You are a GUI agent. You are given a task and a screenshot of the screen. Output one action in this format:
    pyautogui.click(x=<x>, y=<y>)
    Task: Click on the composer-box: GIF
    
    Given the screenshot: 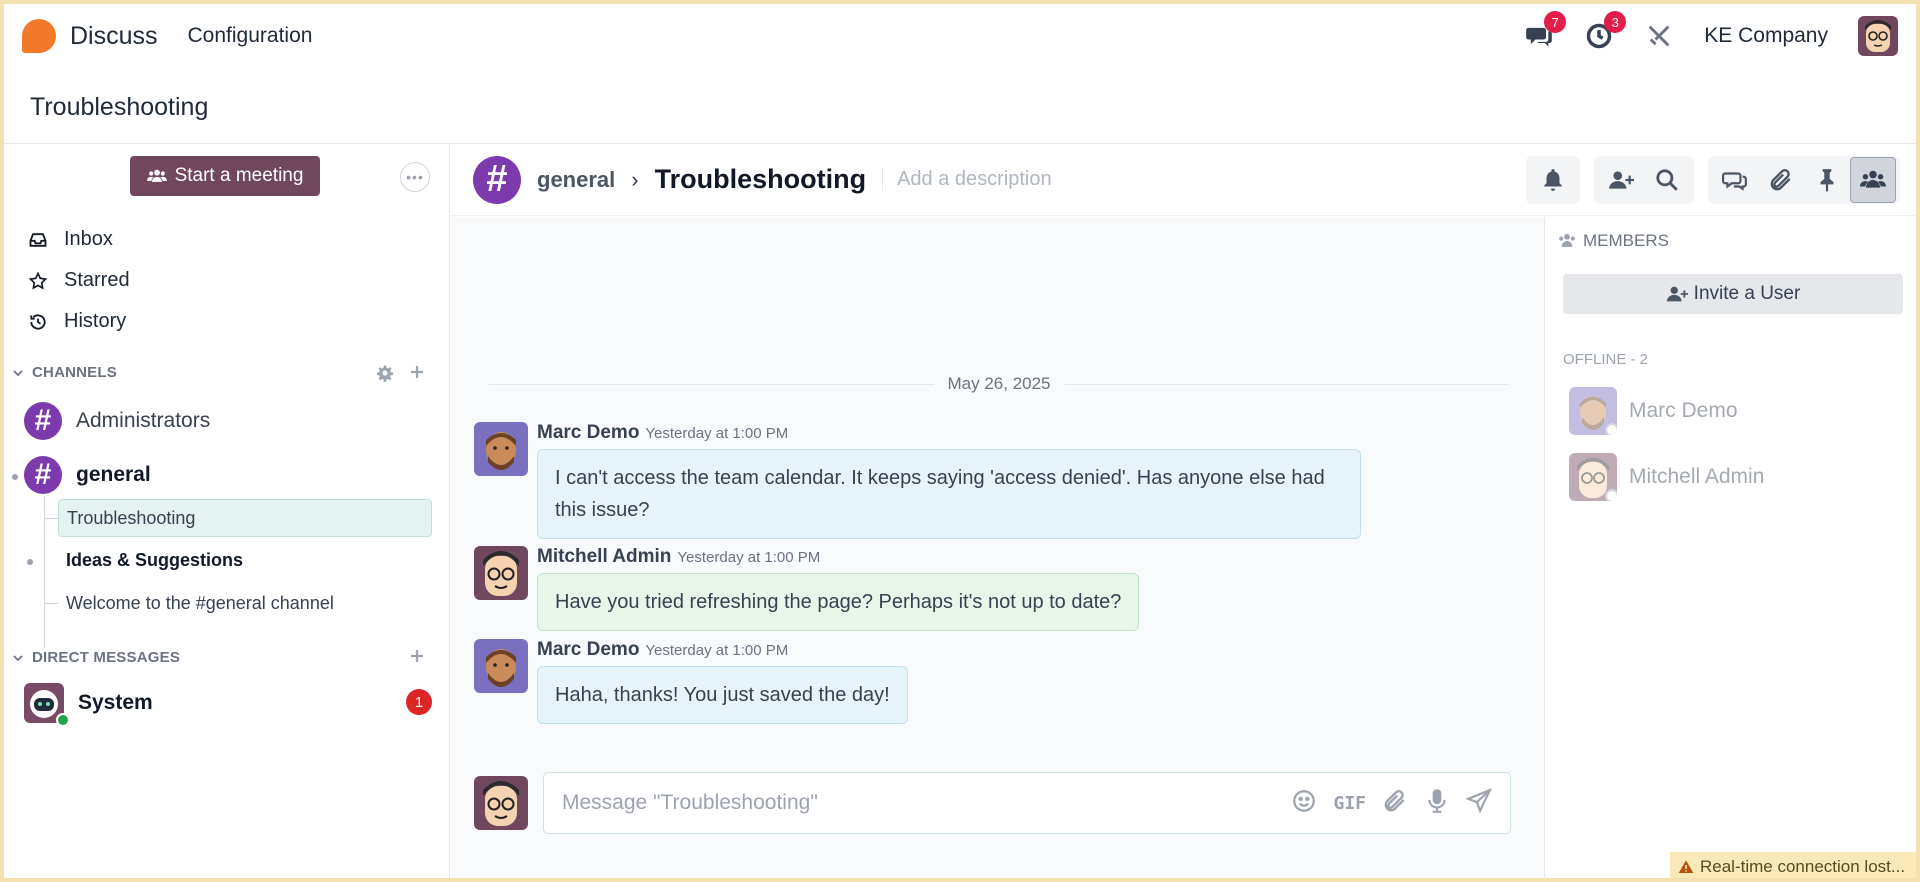 What is the action you would take?
    pyautogui.click(x=1027, y=803)
    